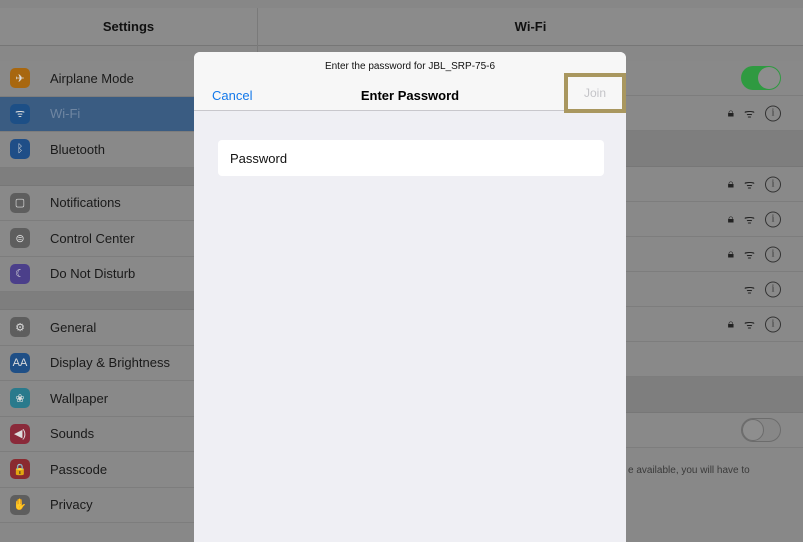  I want to click on sidebar-item-label: General, so click(73, 327).